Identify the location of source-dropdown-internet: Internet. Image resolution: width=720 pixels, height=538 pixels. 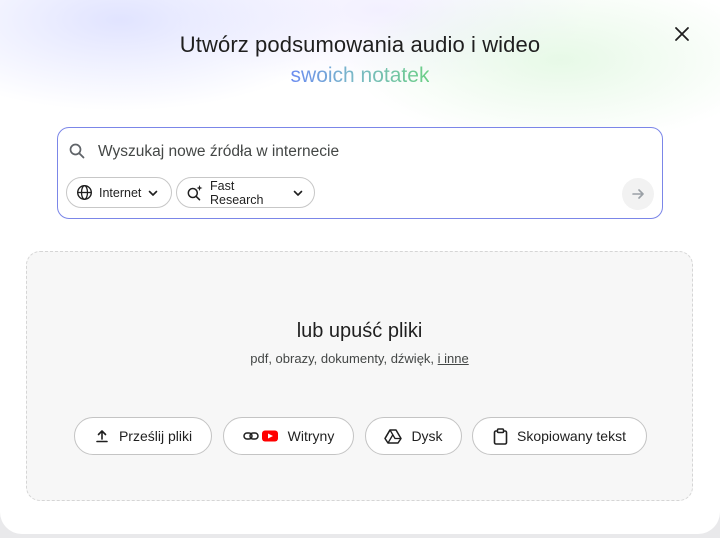
(119, 192).